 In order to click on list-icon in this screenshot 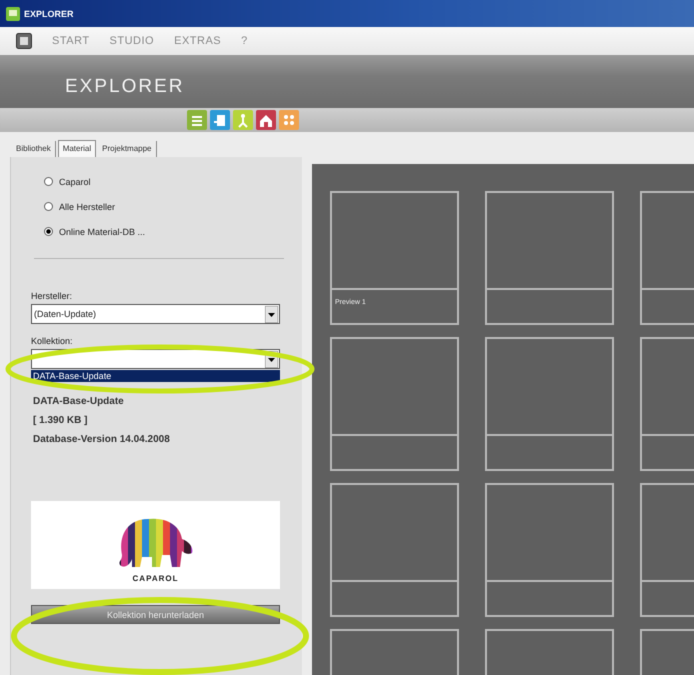, I will do `click(197, 120)`.